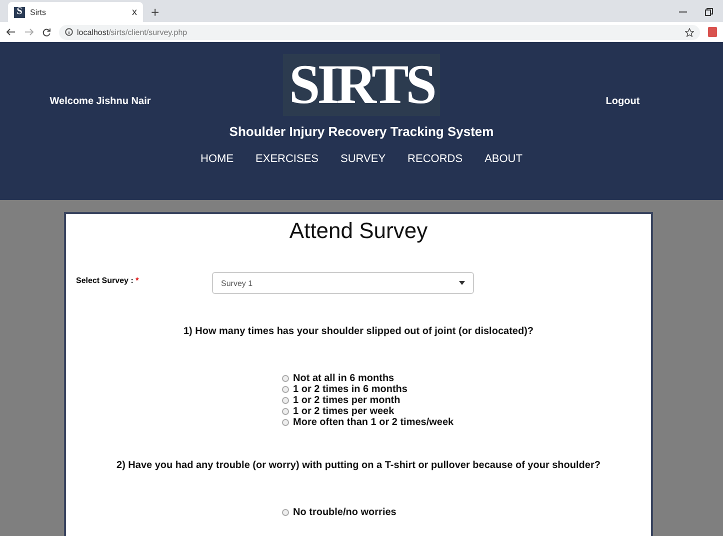 This screenshot has width=723, height=536. Describe the element at coordinates (69, 32) in the screenshot. I see `info-icon` at that location.